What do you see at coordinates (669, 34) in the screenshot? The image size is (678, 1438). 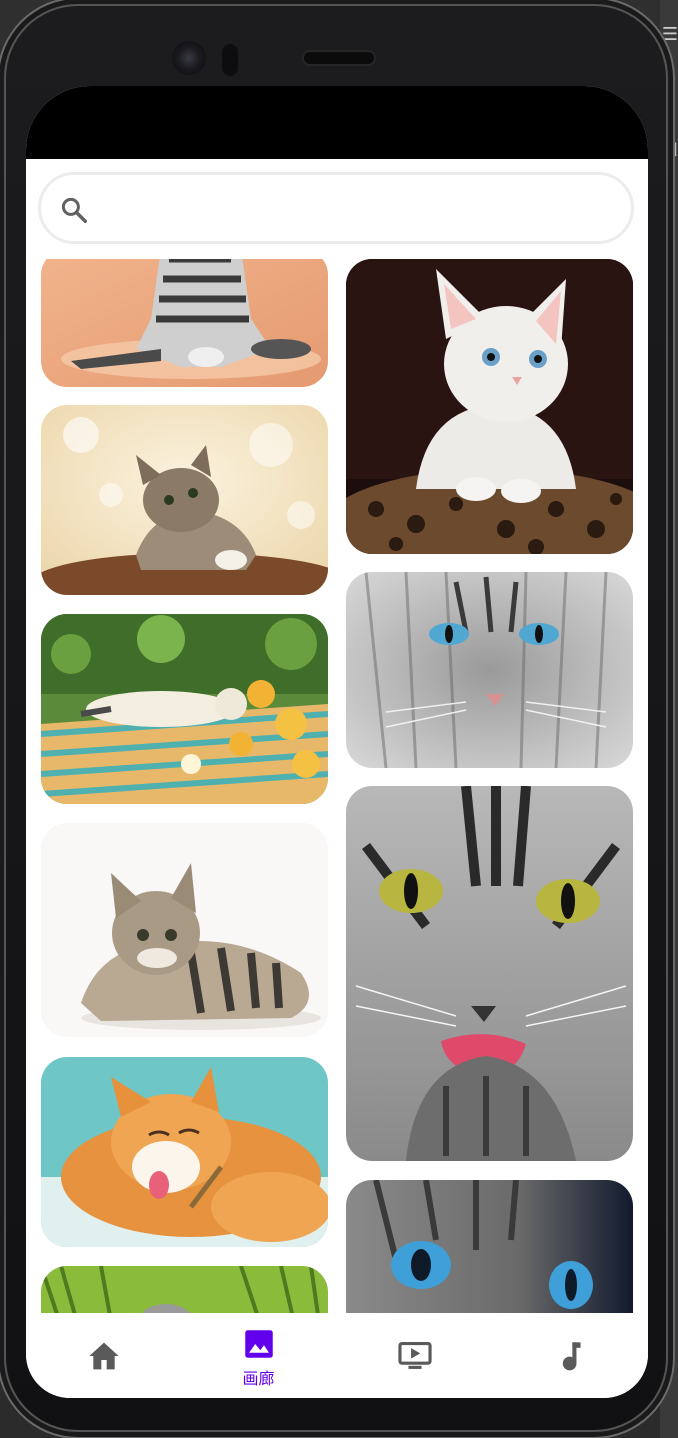 I see `menu-icon: ☰` at bounding box center [669, 34].